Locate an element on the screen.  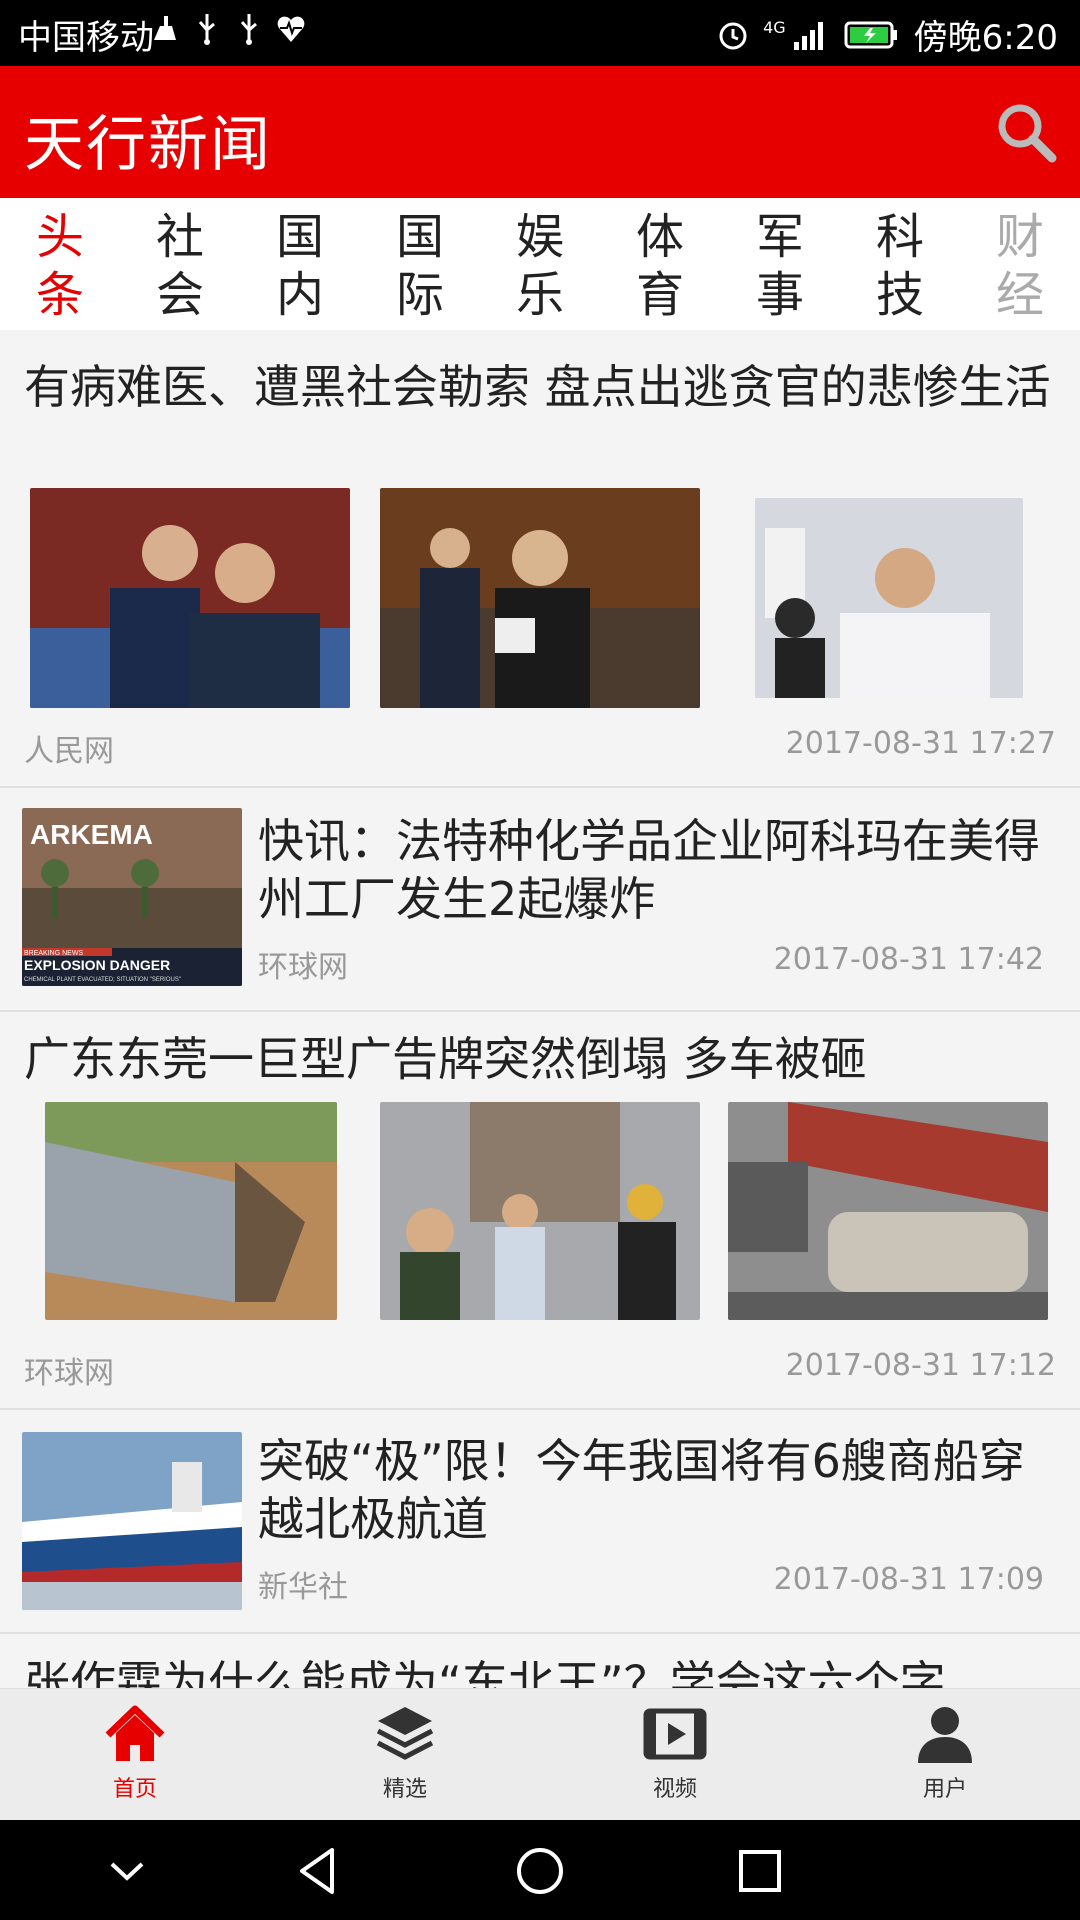
thumbnail-title-text: EXPLOSION DANGER is located at coordinates (97, 965).